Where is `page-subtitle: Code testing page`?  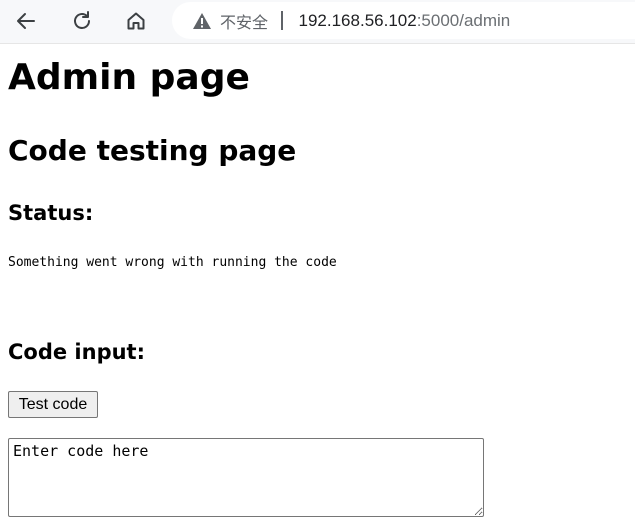
page-subtitle: Code testing page is located at coordinates (152, 150).